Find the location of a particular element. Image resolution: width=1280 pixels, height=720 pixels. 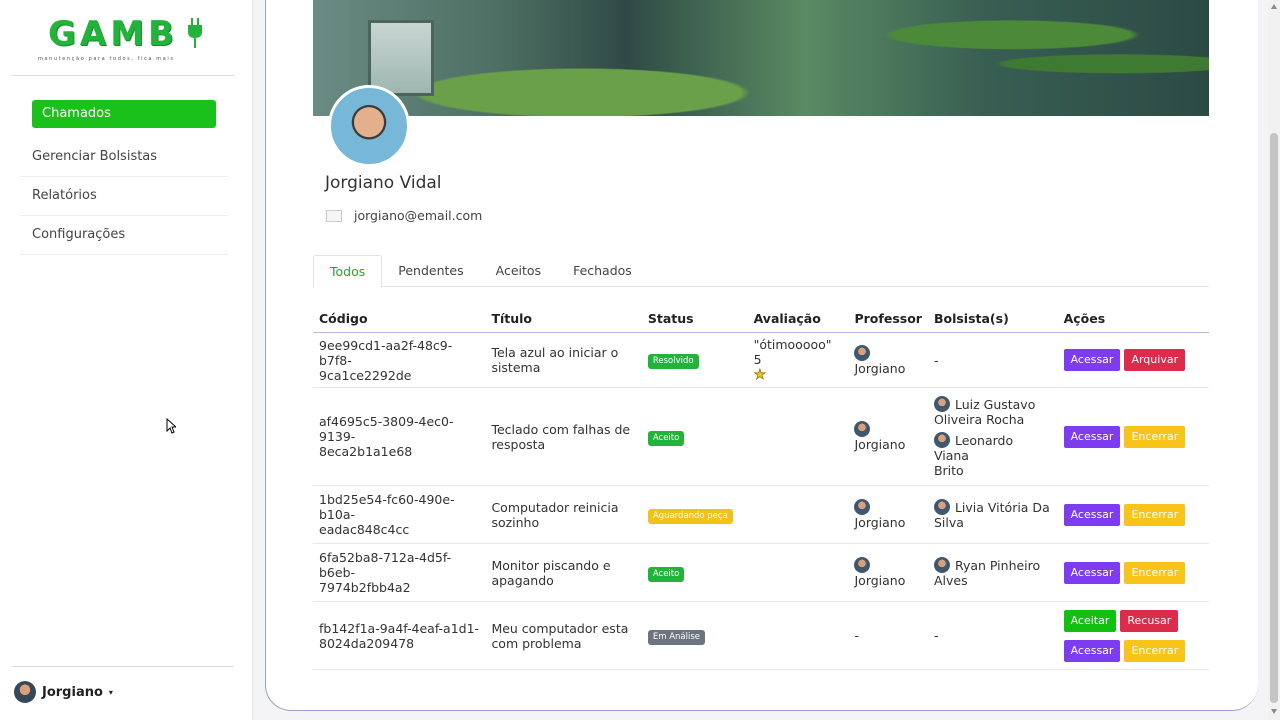

header-avaliacao: Avaliação is located at coordinates (798, 319).